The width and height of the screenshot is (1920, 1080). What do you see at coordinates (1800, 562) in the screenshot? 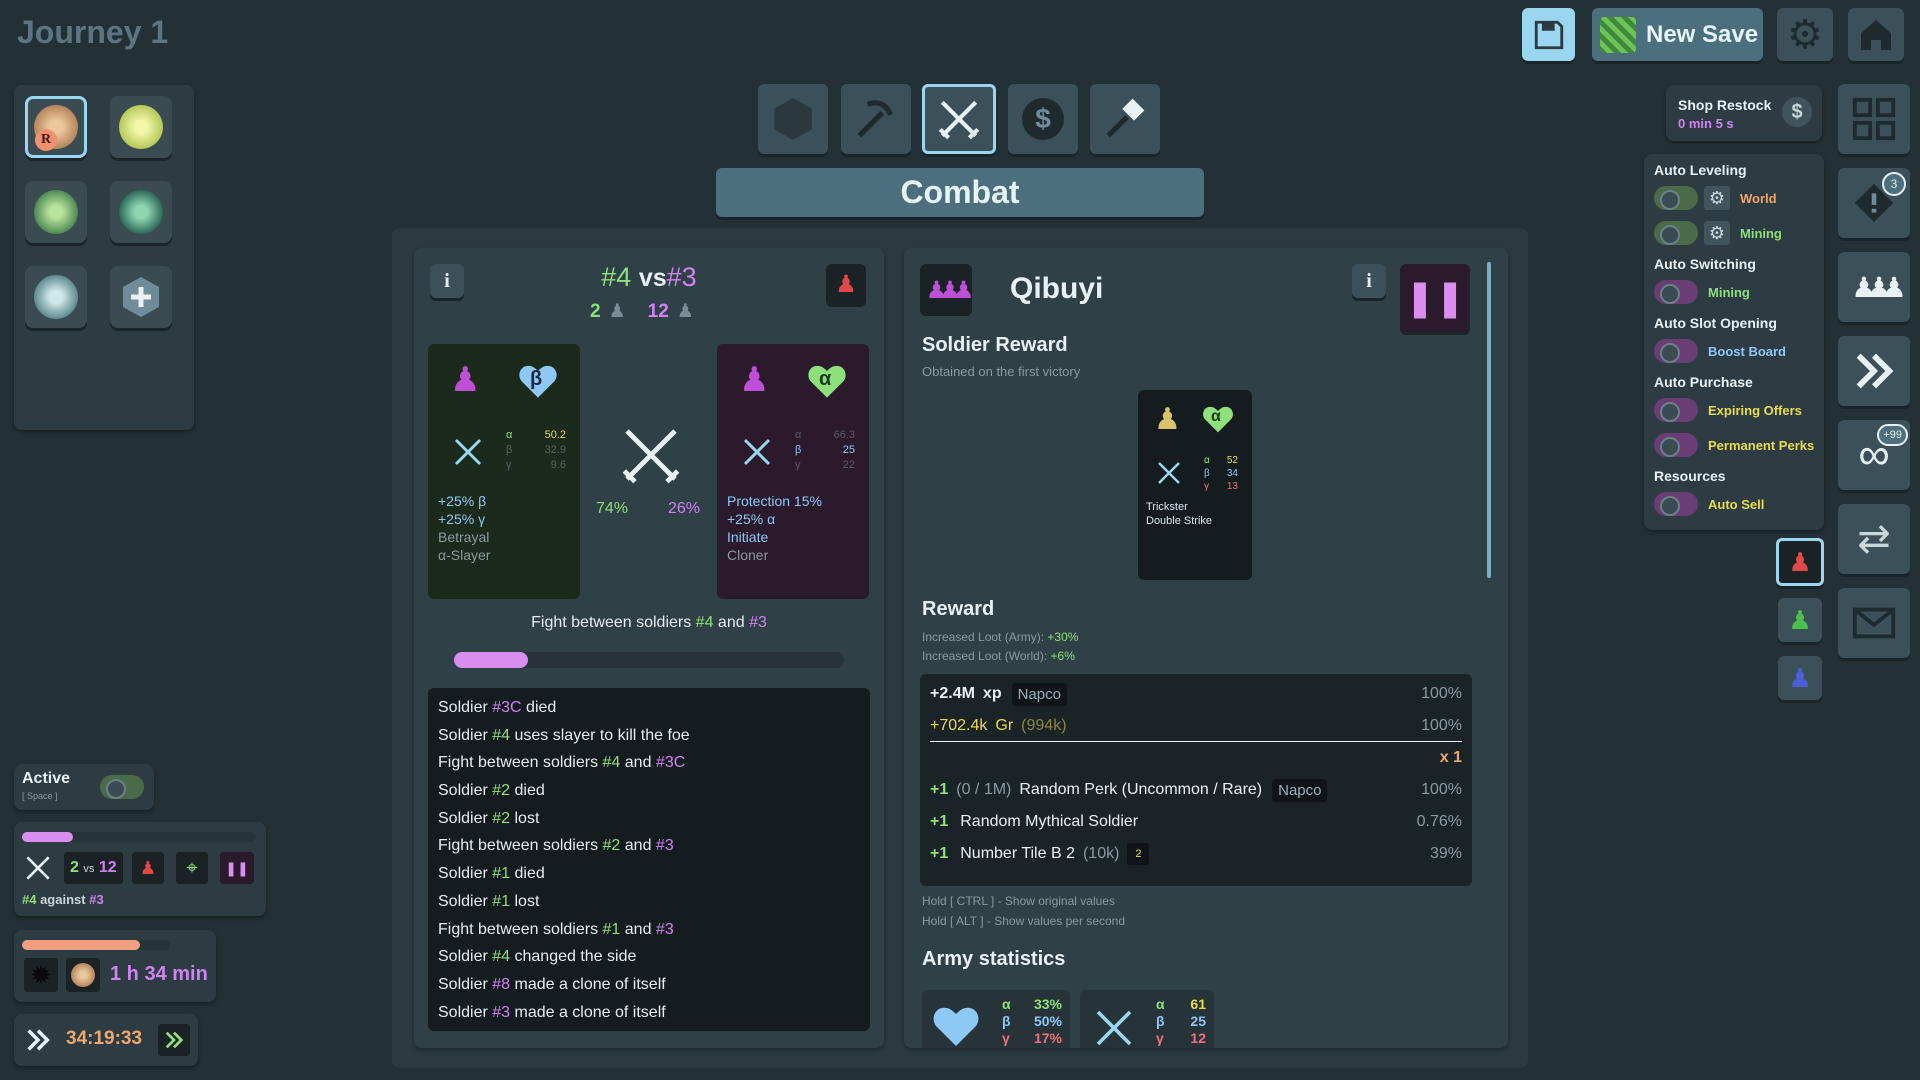
I see `side-red-button: ♟` at bounding box center [1800, 562].